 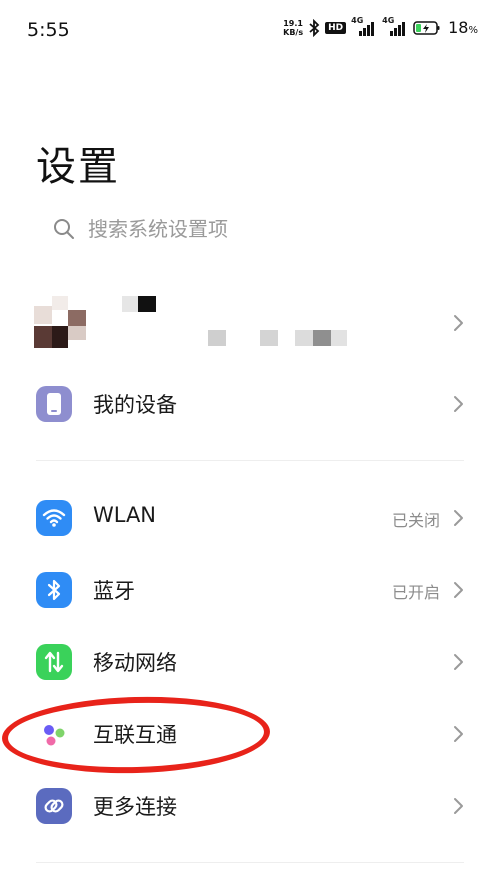 I want to click on battery-charging-icon, so click(x=427, y=28).